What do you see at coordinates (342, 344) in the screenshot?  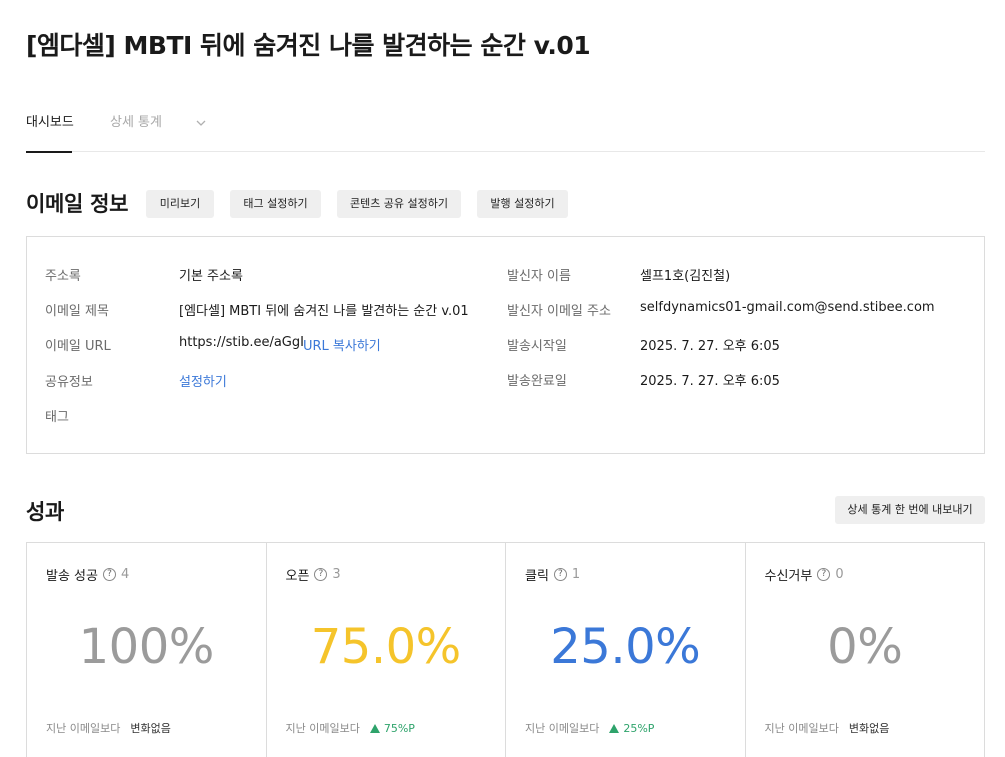 I see `copy-url-link: URL 복사하기` at bounding box center [342, 344].